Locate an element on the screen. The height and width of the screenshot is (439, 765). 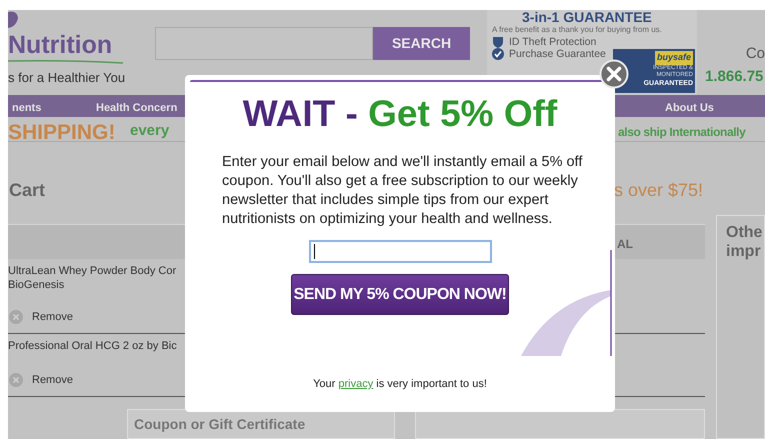
product-name: UltraLean Whey Powder Body Cor is located at coordinates (92, 271).